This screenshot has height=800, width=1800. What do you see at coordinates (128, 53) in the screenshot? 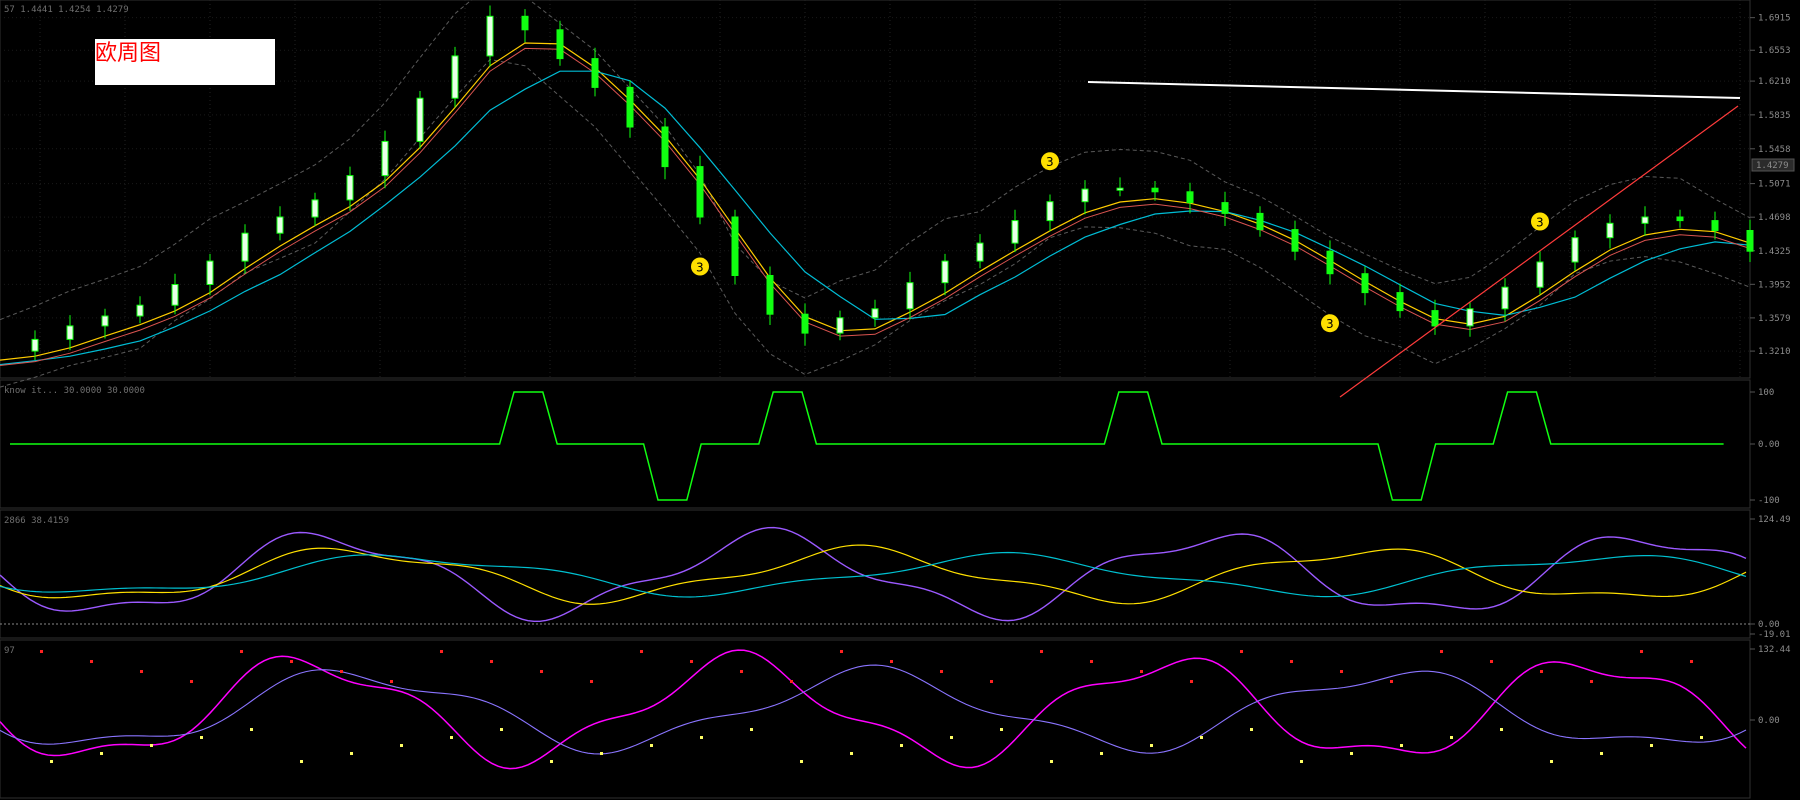
I see `chart-label: 欧周图` at bounding box center [128, 53].